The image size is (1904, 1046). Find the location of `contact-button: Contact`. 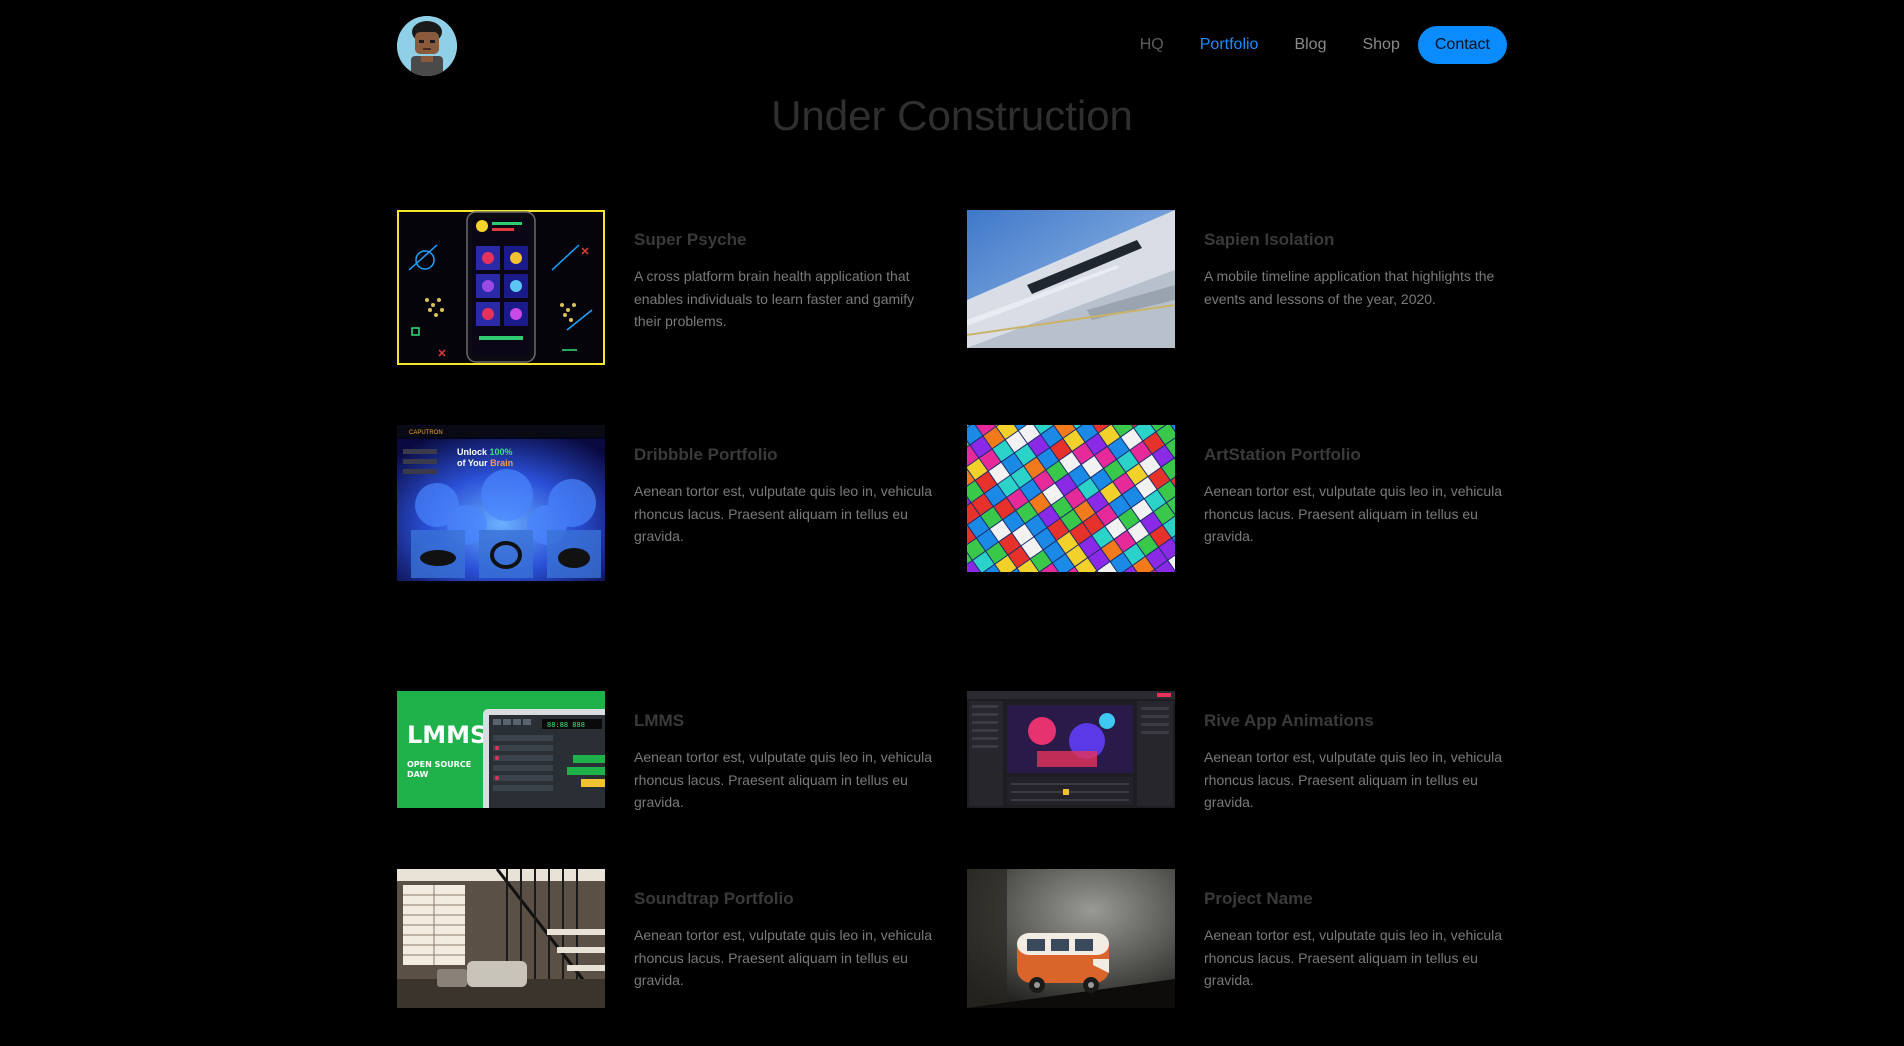

contact-button: Contact is located at coordinates (1462, 45).